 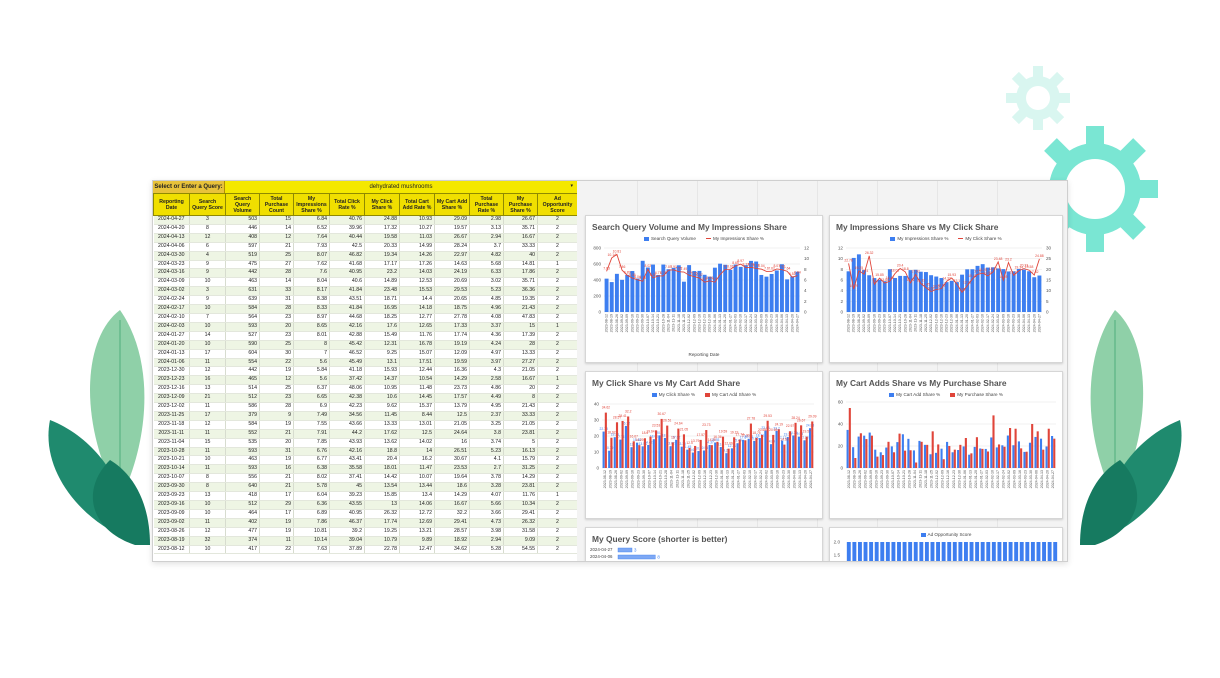 I want to click on table-cell: 2023-10-07, so click(x=171, y=478).